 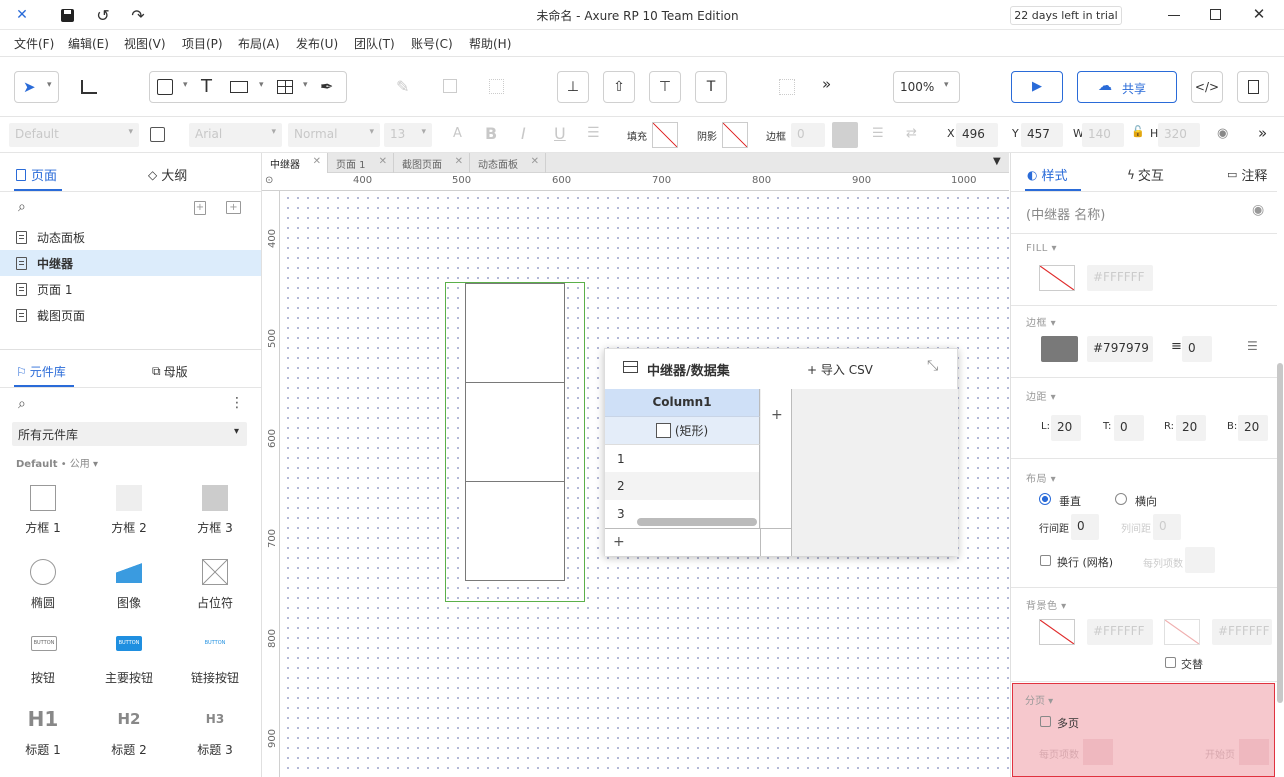 I want to click on table-row: 2, so click(x=682, y=486).